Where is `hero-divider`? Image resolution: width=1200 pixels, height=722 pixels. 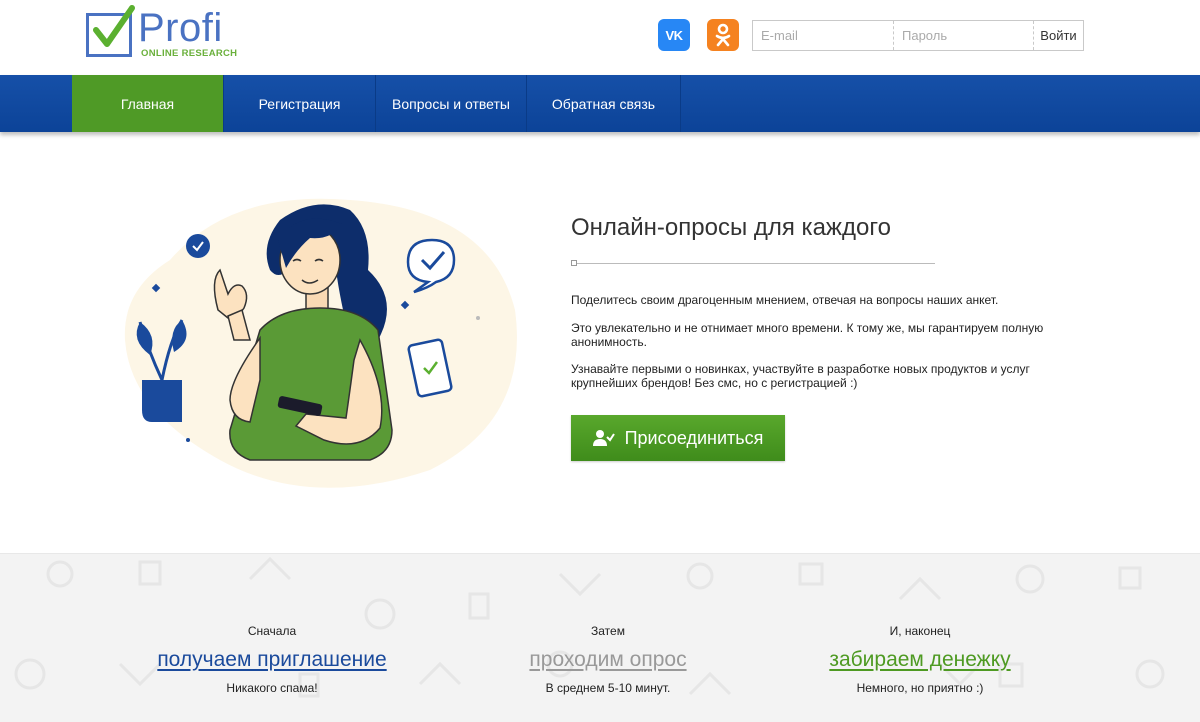 hero-divider is located at coordinates (753, 263).